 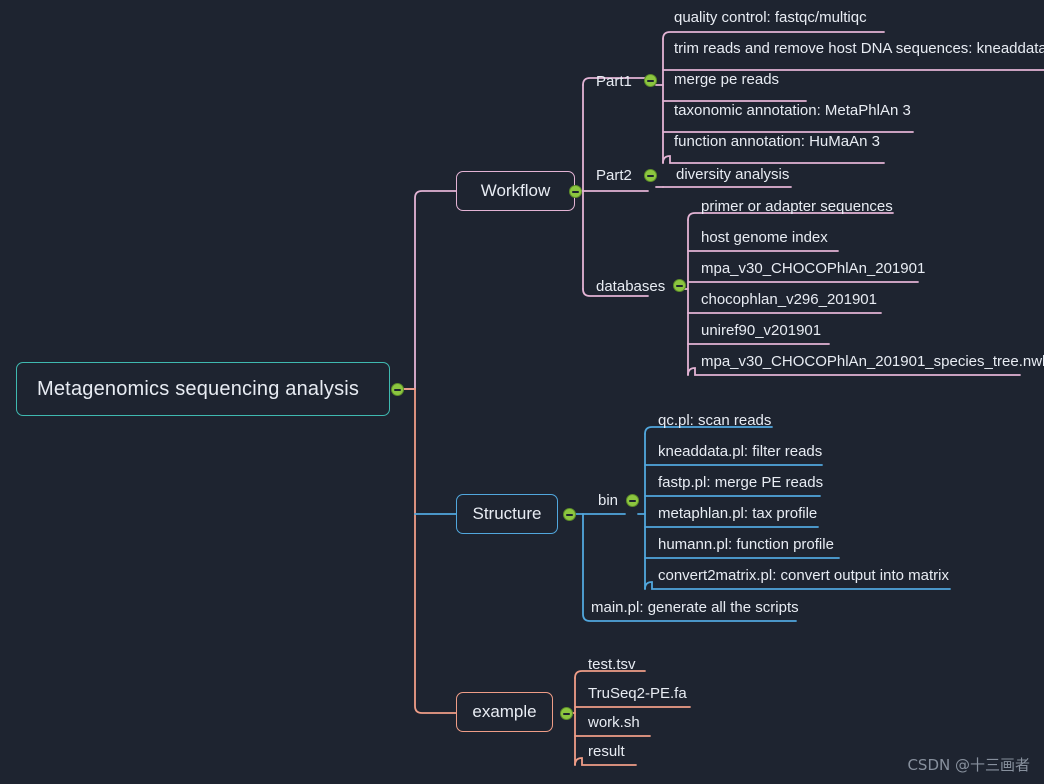 What do you see at coordinates (777, 142) in the screenshot?
I see `leaf-function-annotation: function annotation: HuMaAn 3` at bounding box center [777, 142].